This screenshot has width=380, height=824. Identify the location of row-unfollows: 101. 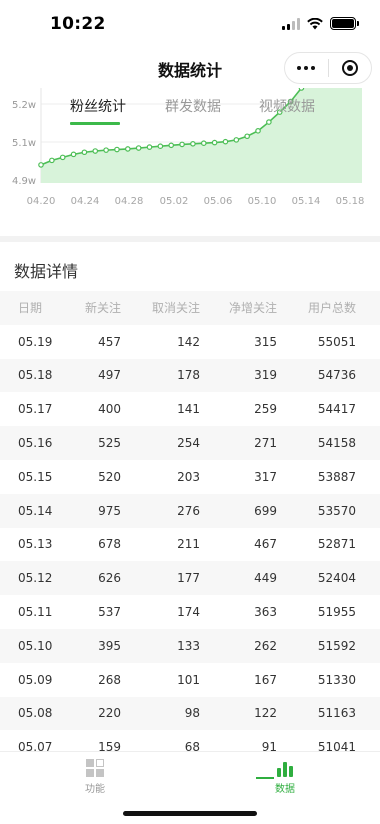
(188, 679).